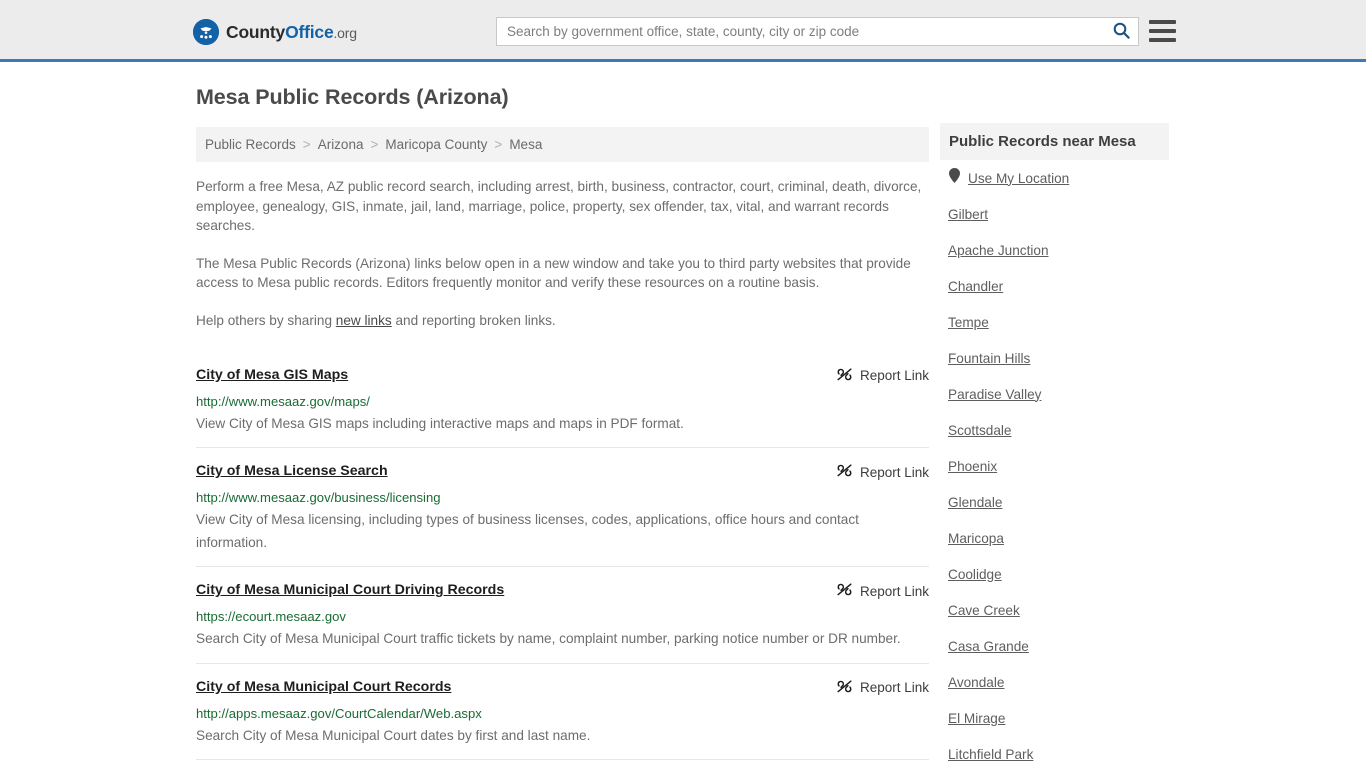  What do you see at coordinates (1054, 430) in the screenshot?
I see `sidebar-item-scottsdale: Scottsdale` at bounding box center [1054, 430].